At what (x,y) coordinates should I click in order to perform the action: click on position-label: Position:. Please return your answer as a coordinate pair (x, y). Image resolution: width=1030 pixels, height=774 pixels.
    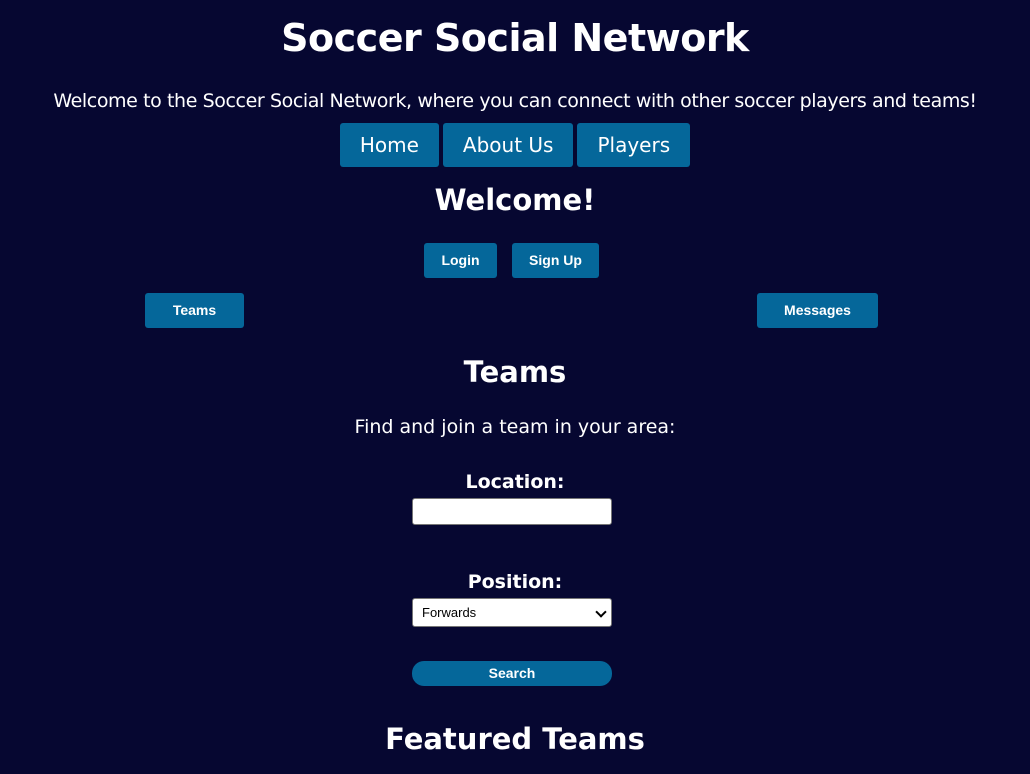
    Looking at the image, I should click on (515, 582).